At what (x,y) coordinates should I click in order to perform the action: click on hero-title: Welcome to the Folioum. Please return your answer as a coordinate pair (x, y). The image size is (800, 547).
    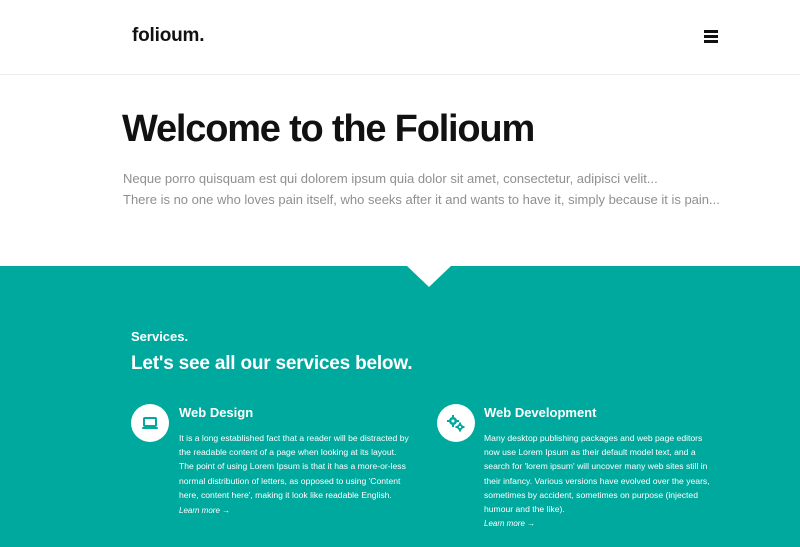
    Looking at the image, I should click on (328, 129).